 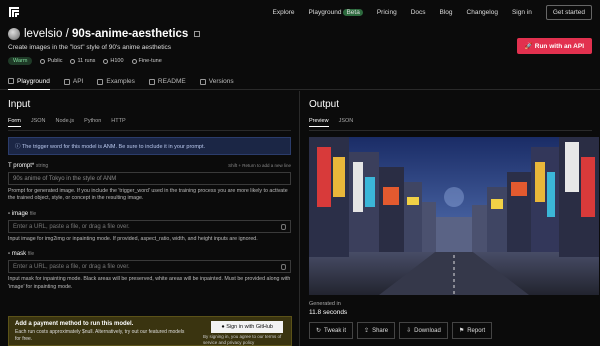 What do you see at coordinates (482, 12) in the screenshot?
I see `nav-changelog: Changelog` at bounding box center [482, 12].